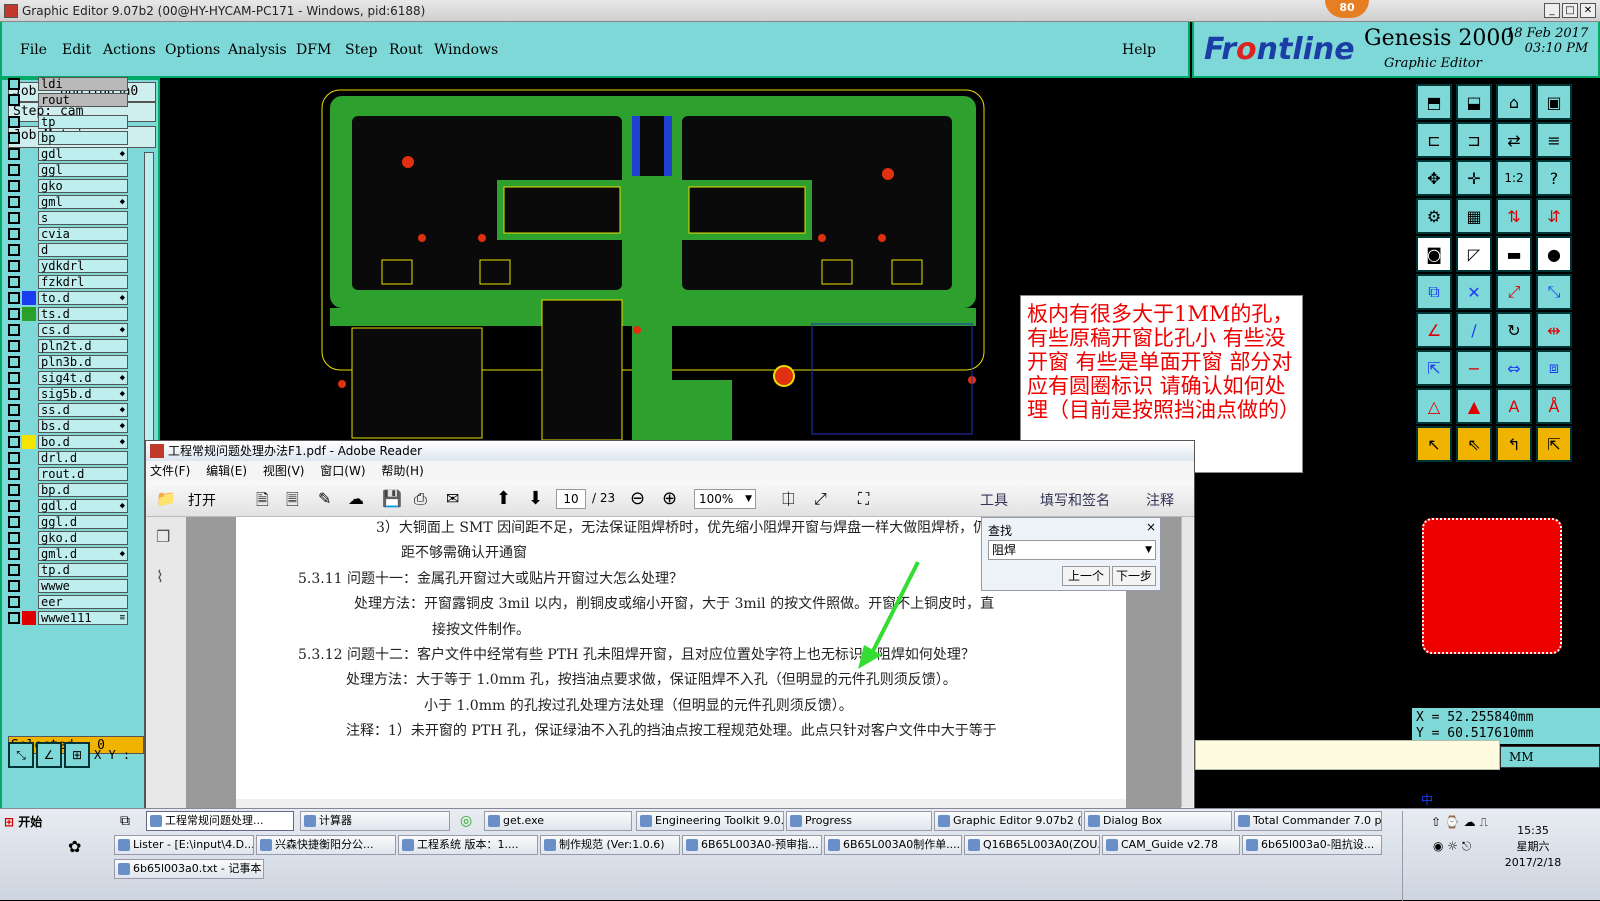 The width and height of the screenshot is (1600, 901). What do you see at coordinates (1554, 330) in the screenshot?
I see `mirror-icon: ⇹` at bounding box center [1554, 330].